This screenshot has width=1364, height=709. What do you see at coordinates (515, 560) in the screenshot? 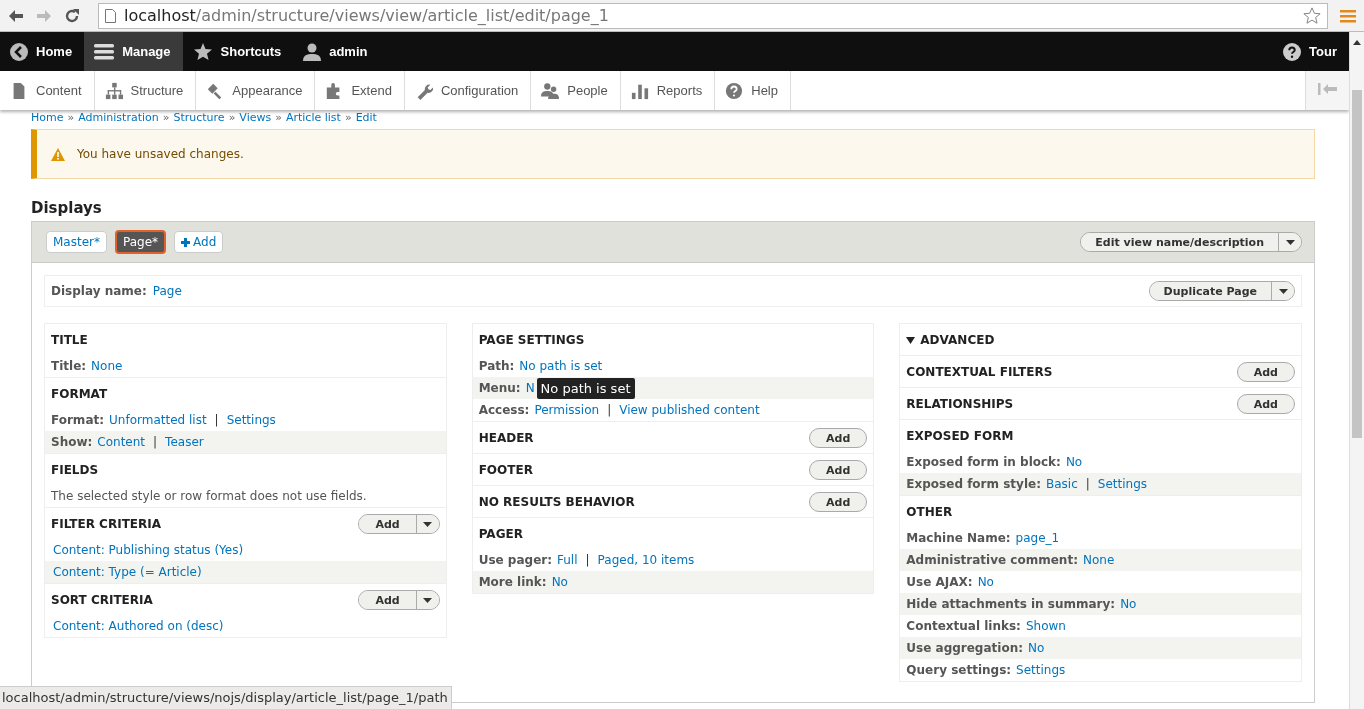
I see `setting-label: Use pager:` at bounding box center [515, 560].